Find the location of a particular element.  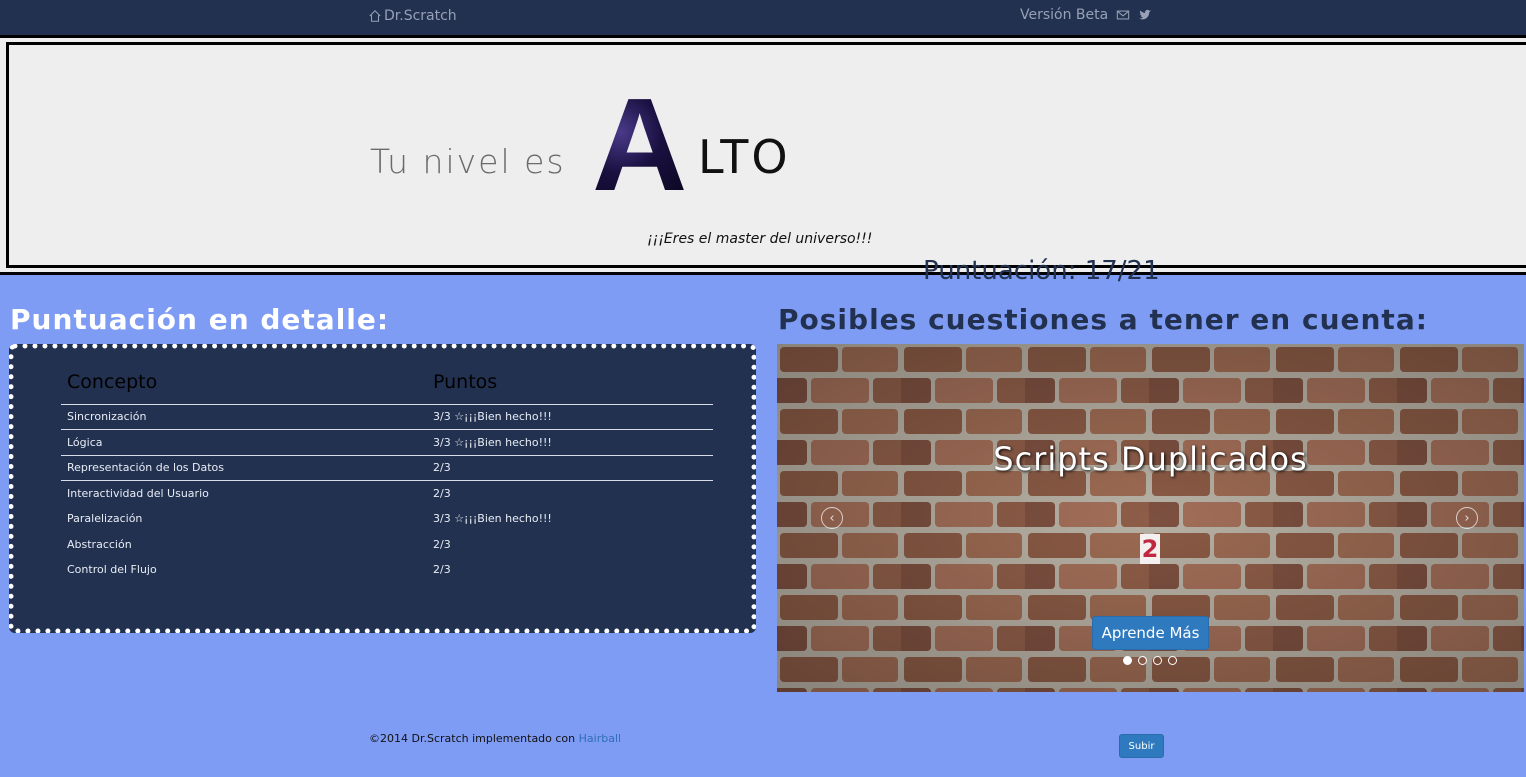

header-points: Puntos is located at coordinates (570, 385).